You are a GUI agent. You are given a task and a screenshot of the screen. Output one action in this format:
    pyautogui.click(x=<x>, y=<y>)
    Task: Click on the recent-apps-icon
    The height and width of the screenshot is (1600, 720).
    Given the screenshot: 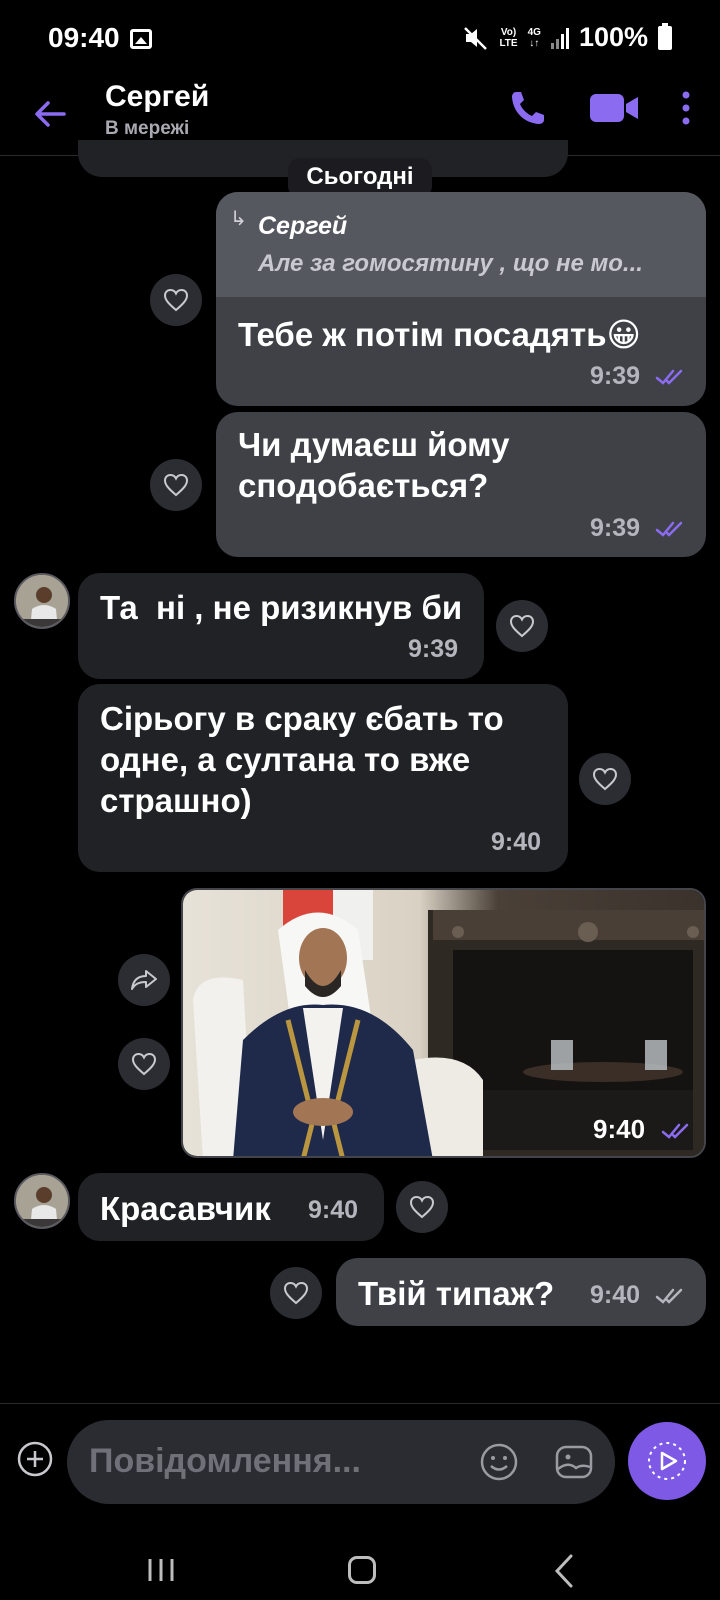 What is the action you would take?
    pyautogui.click(x=161, y=1570)
    